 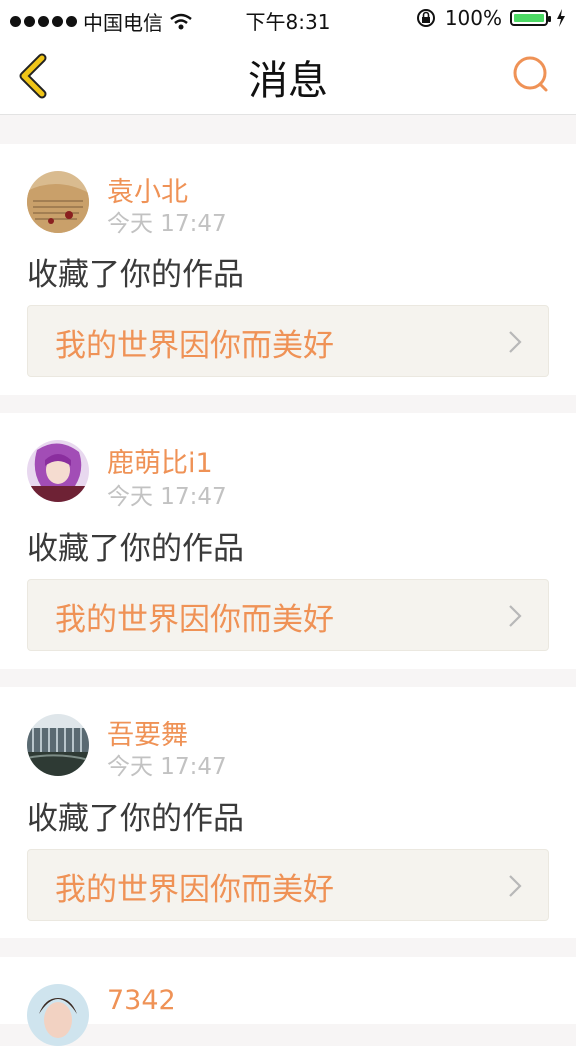 What do you see at coordinates (160, 460) in the screenshot?
I see `username: 鹿萌比i1` at bounding box center [160, 460].